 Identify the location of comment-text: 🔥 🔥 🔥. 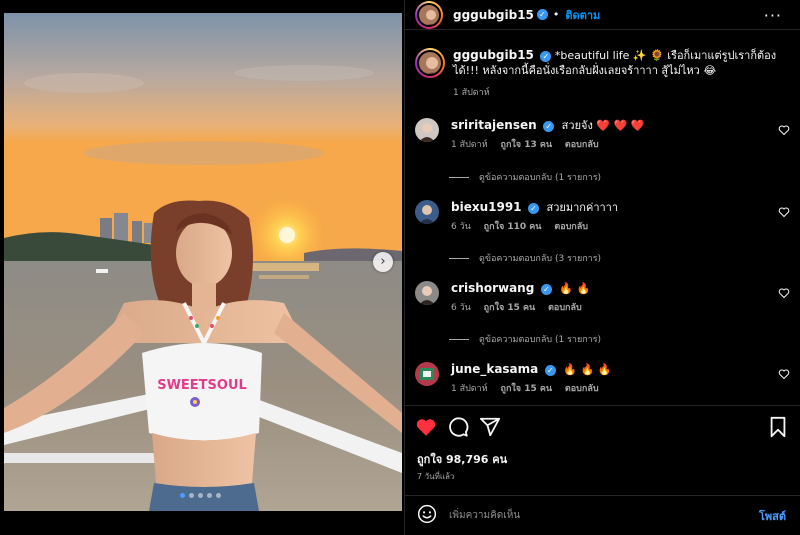
(587, 369).